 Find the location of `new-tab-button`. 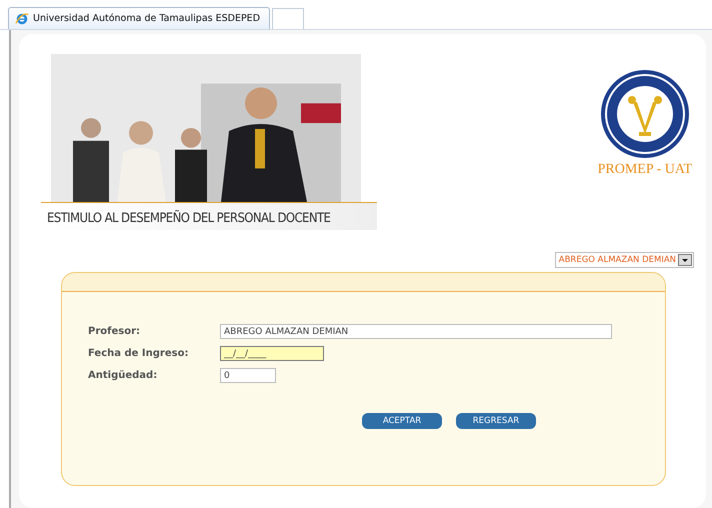

new-tab-button is located at coordinates (288, 18).